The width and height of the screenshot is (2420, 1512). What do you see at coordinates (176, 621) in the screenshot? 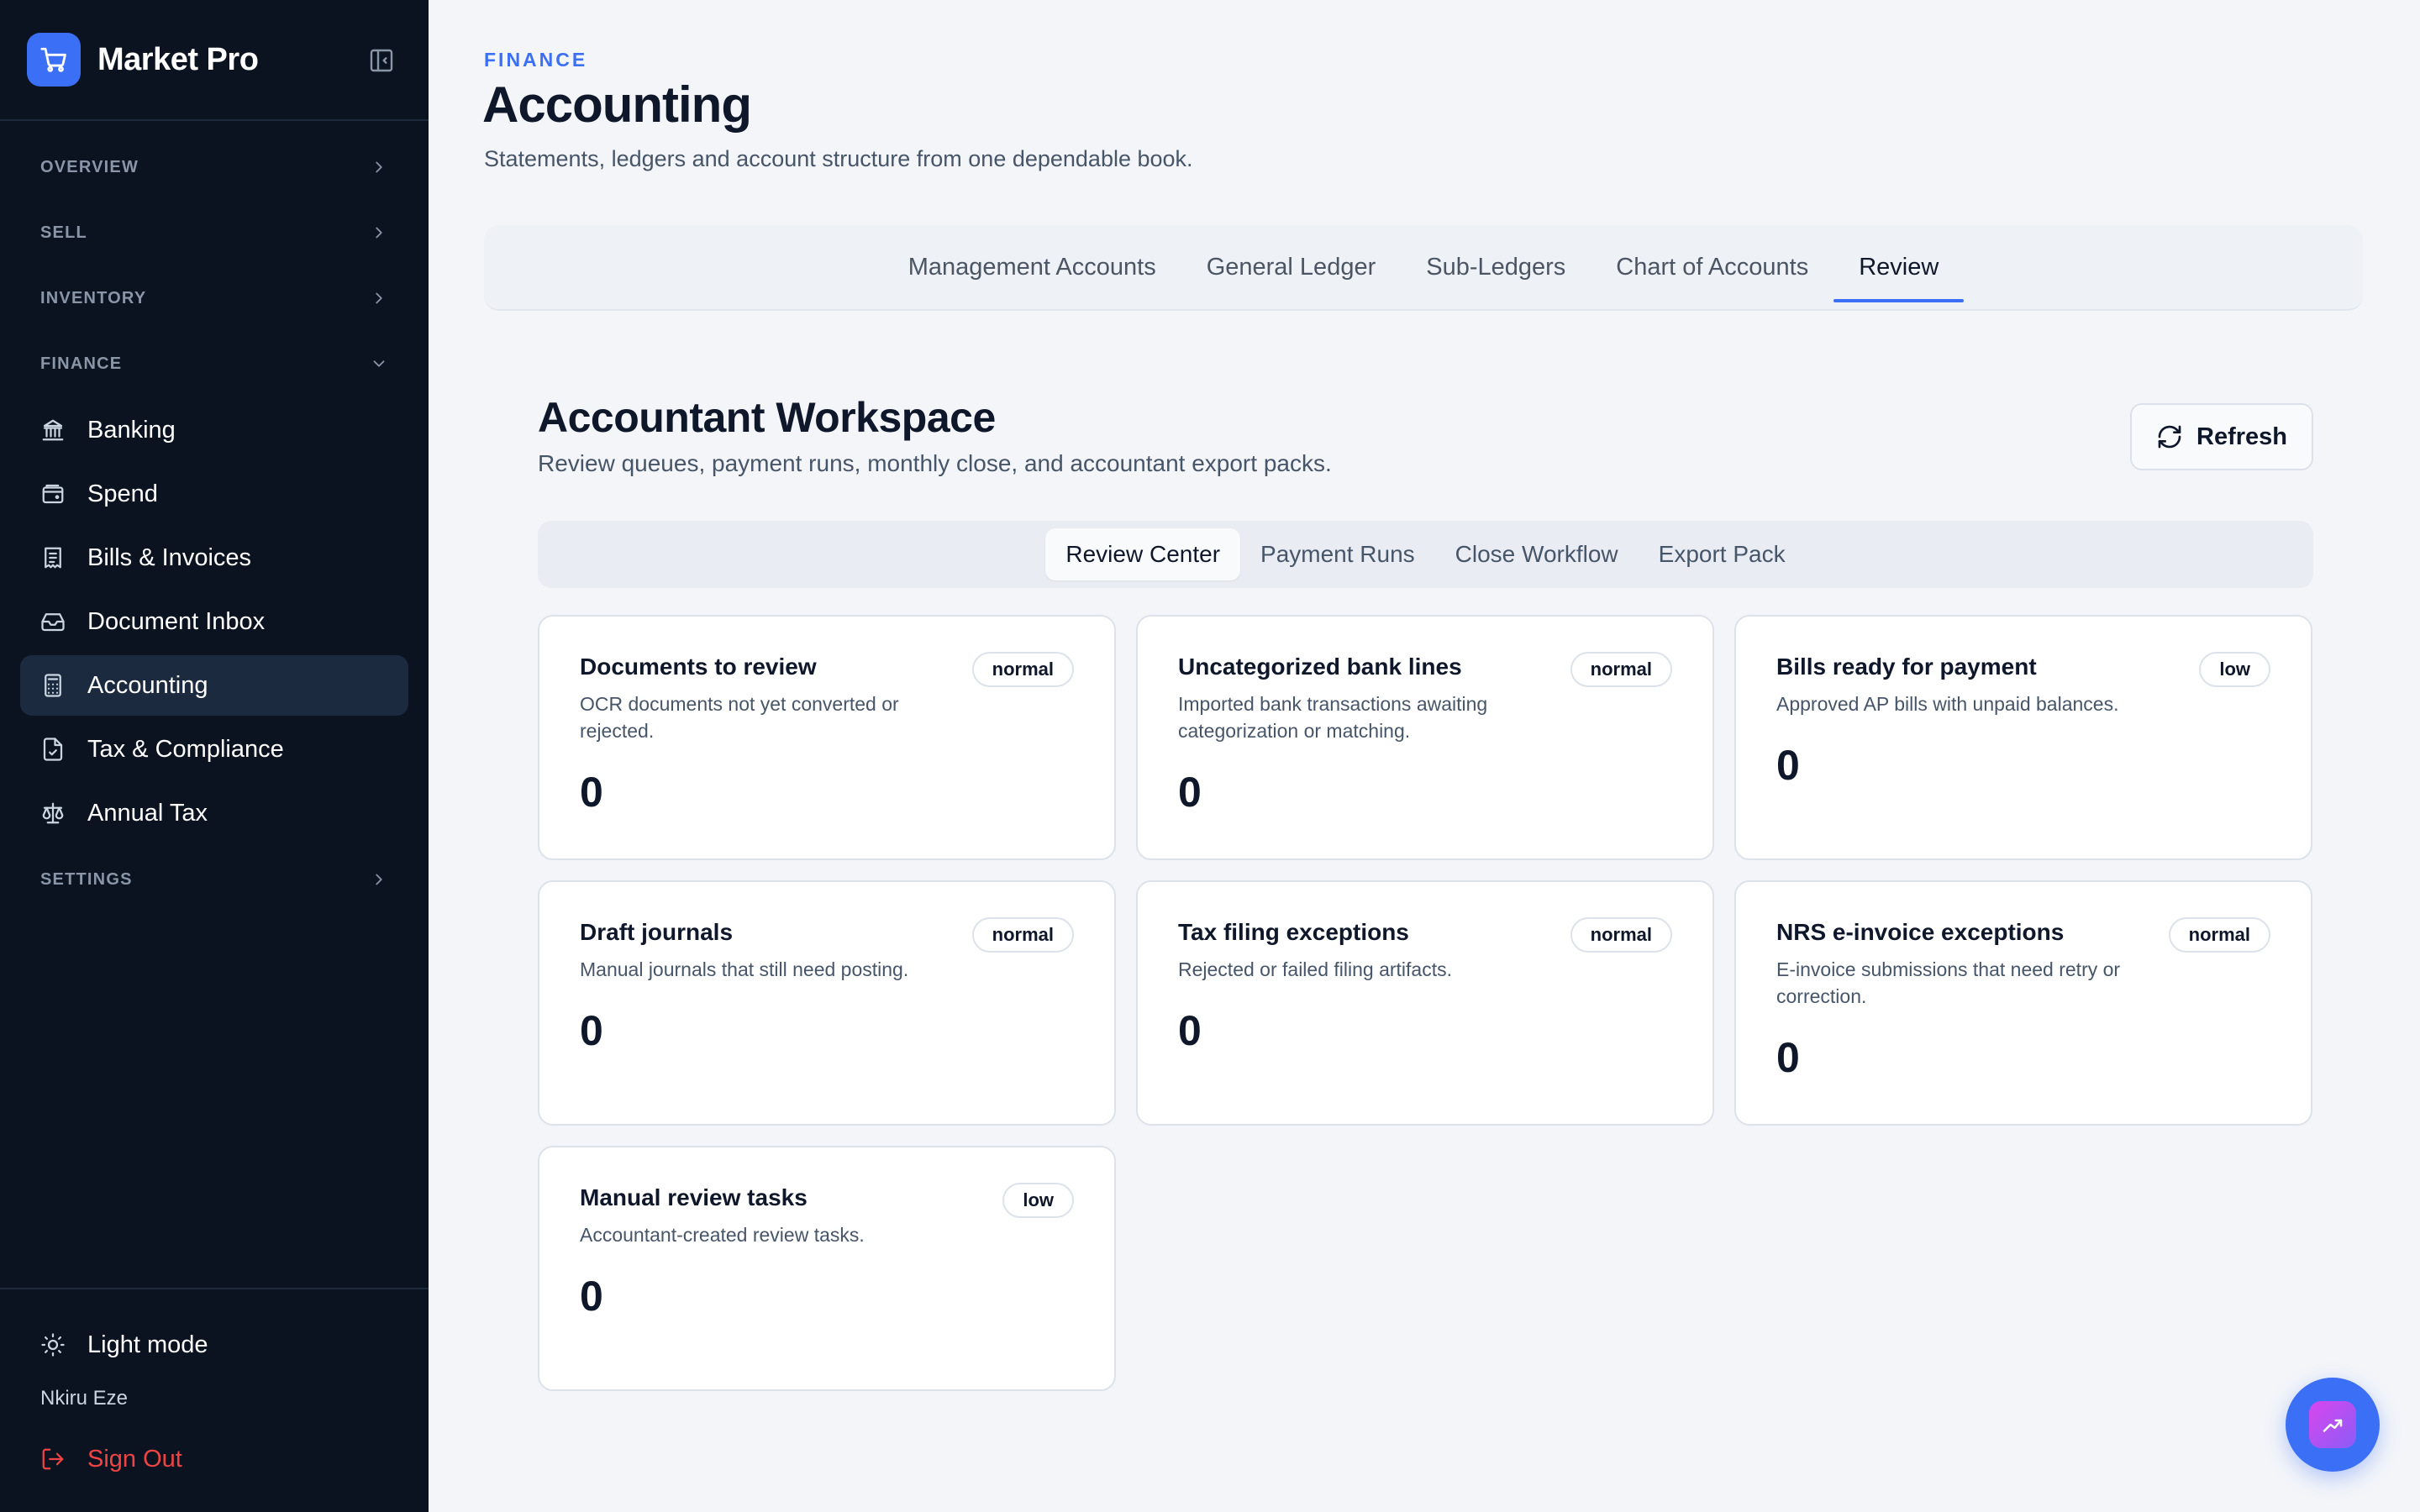
I see `sidebar-item-label: Document Inbox` at bounding box center [176, 621].